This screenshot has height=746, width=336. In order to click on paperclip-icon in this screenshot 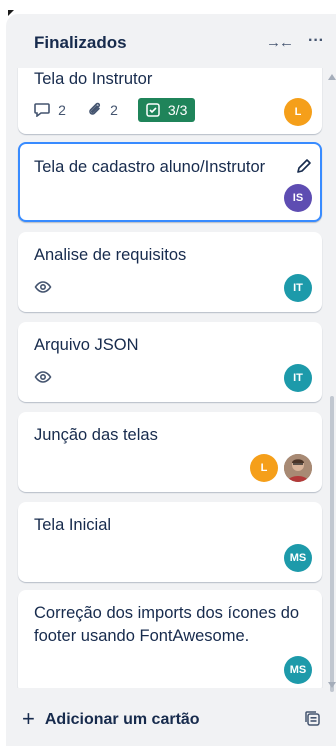, I will do `click(97, 110)`.